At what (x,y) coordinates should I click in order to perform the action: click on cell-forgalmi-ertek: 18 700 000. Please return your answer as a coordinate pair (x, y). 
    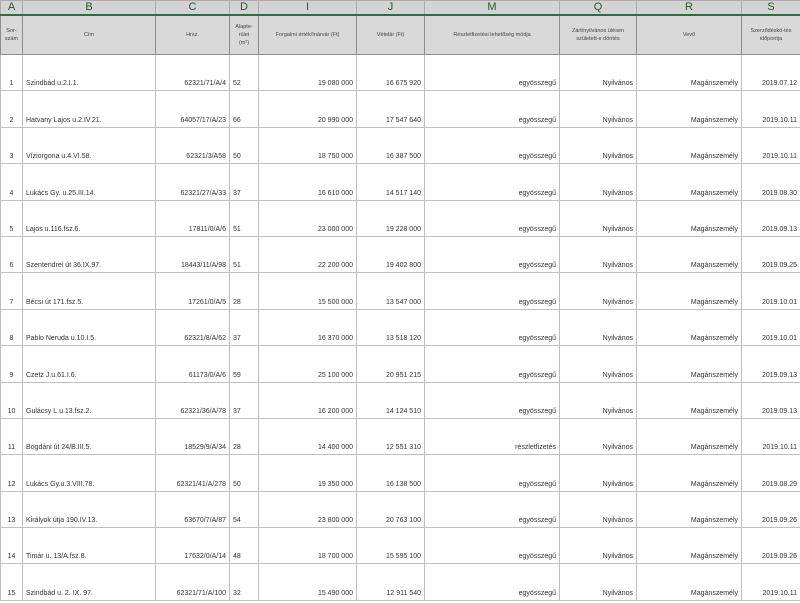
    Looking at the image, I should click on (307, 546).